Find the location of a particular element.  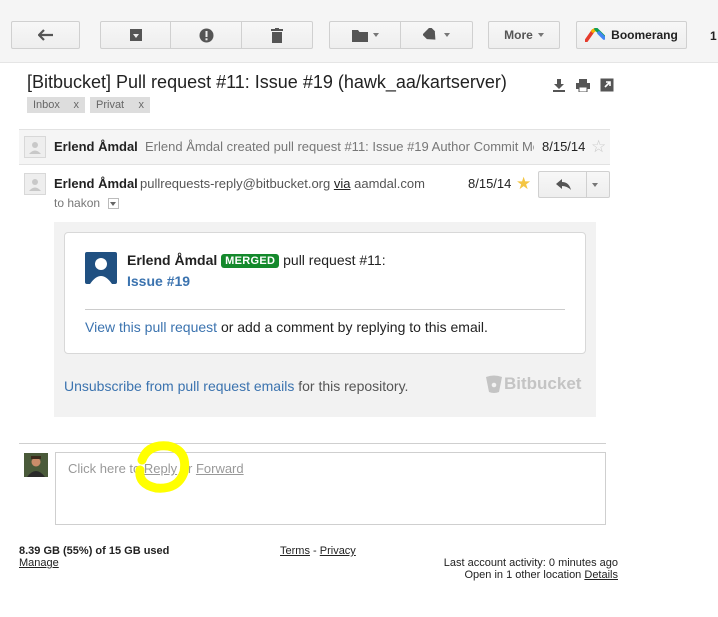

merged-badge: MERGED is located at coordinates (250, 261).